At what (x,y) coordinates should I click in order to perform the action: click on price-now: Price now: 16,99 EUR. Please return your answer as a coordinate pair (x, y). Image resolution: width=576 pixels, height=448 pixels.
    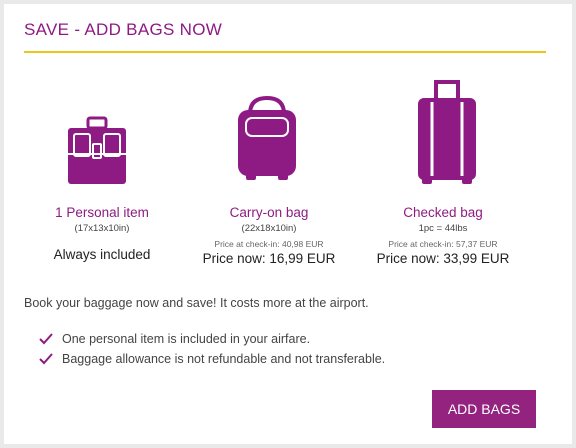
    Looking at the image, I should click on (269, 258).